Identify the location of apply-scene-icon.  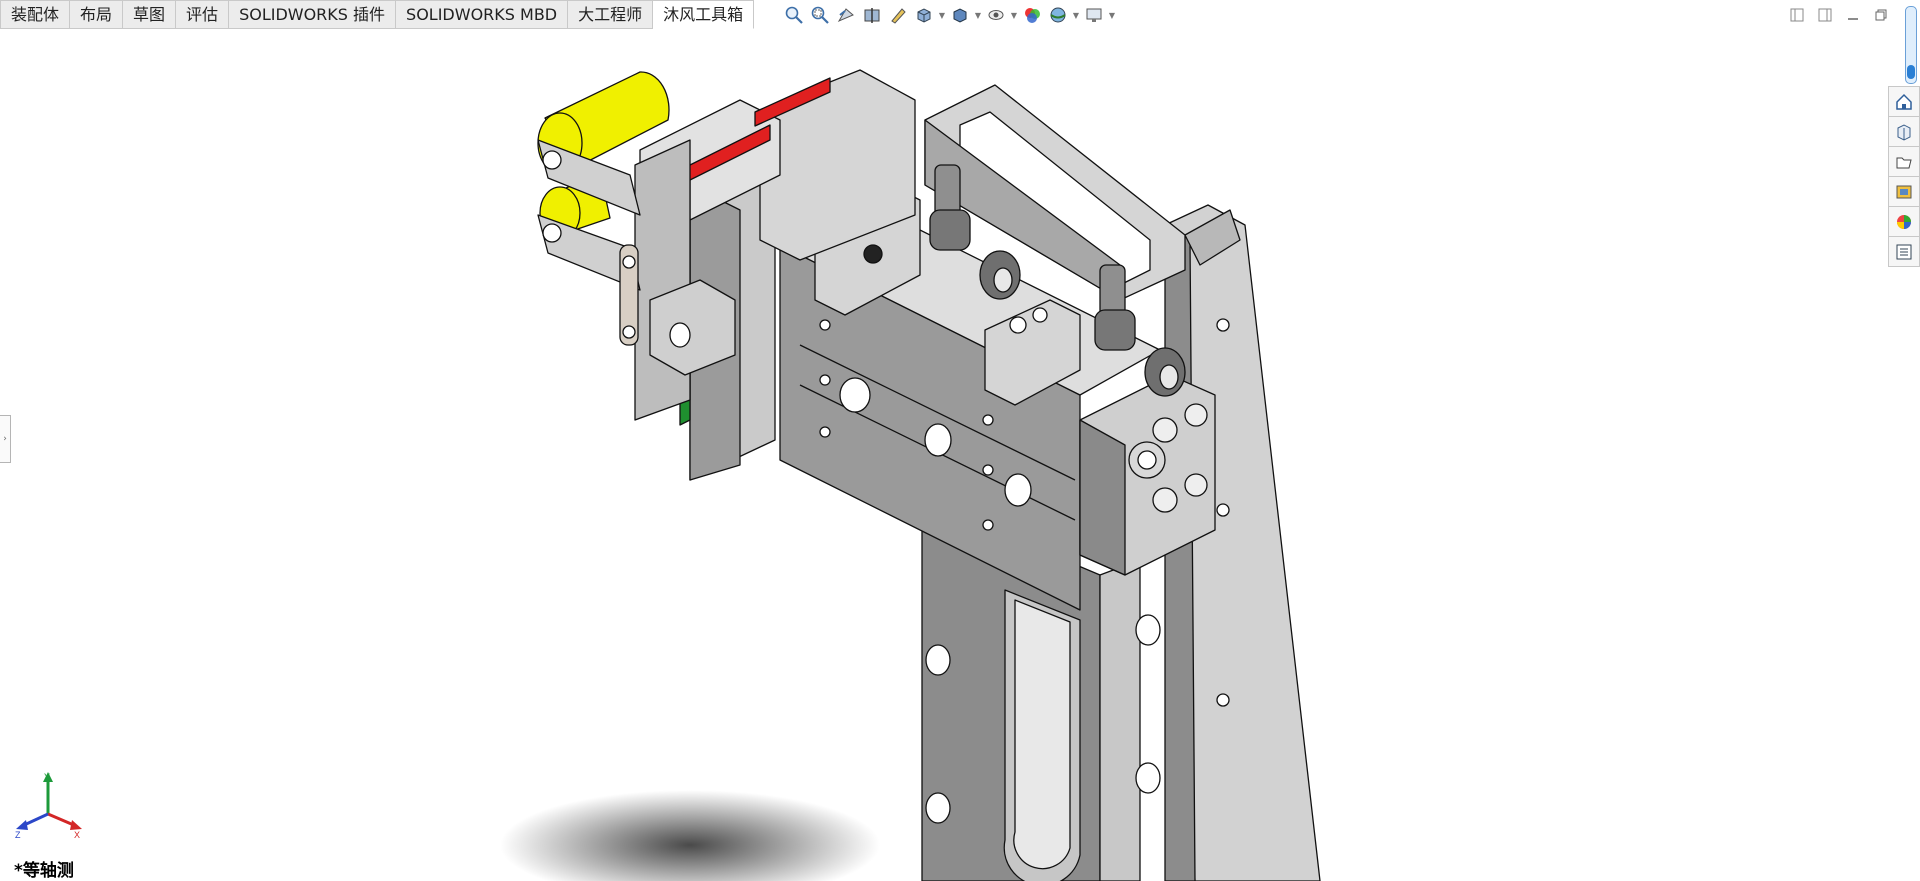
(1058, 15).